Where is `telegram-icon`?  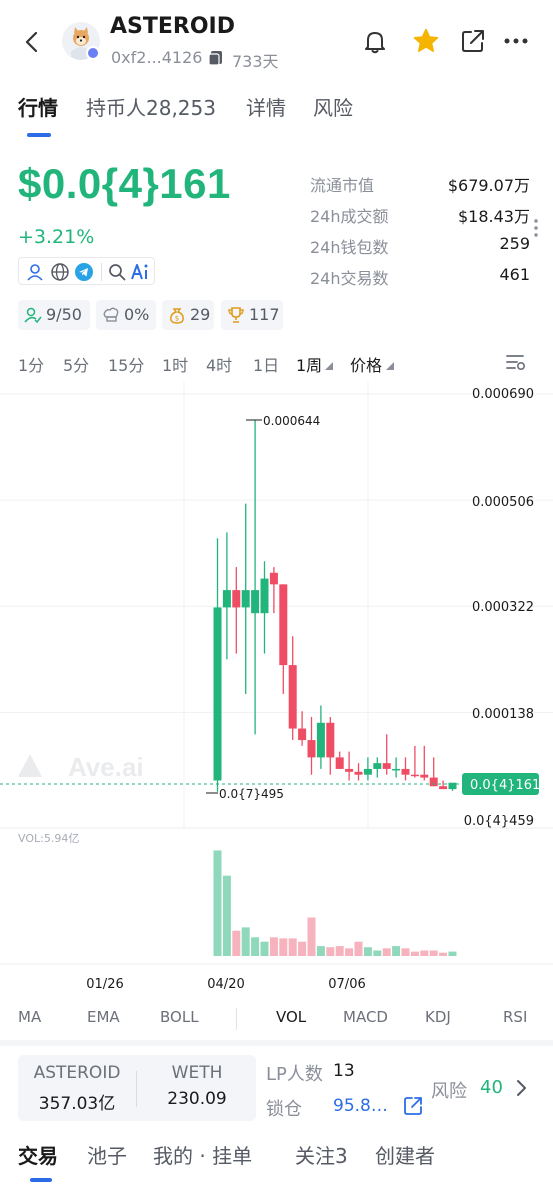 telegram-icon is located at coordinates (84, 272).